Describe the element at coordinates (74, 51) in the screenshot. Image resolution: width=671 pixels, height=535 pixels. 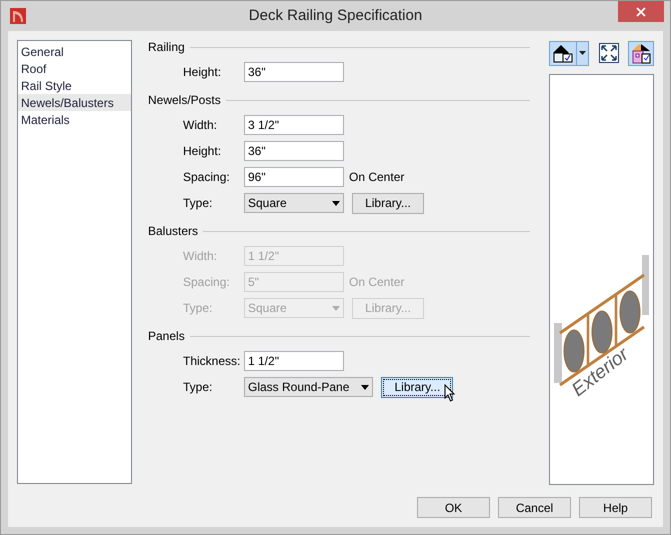
I see `category-item: General` at that location.